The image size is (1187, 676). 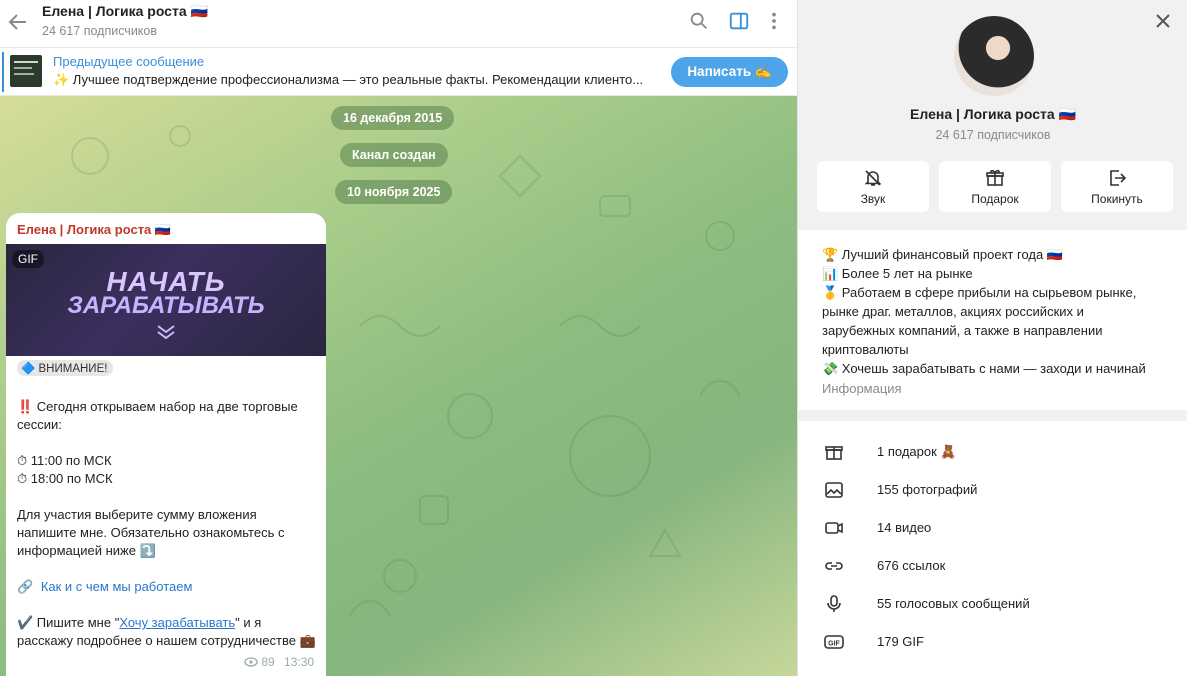 I want to click on media-row-photos: 155 фотографий, so click(x=992, y=490).